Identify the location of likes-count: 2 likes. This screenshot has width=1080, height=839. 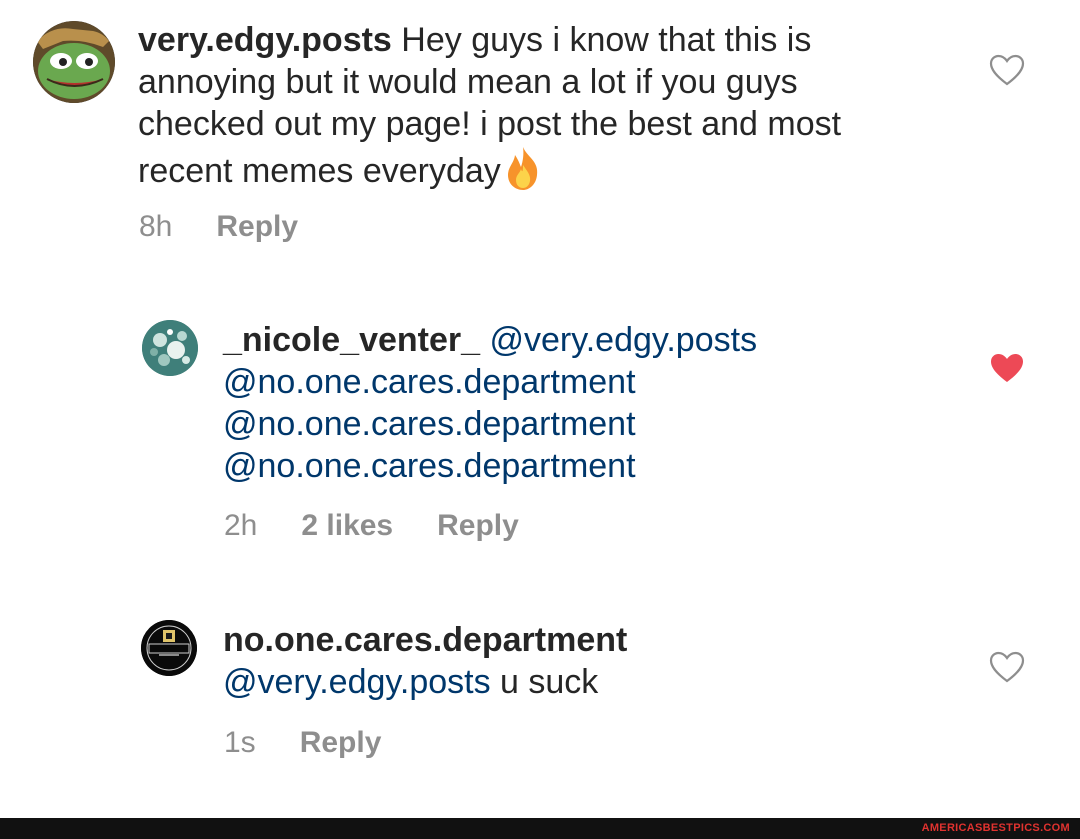
(347, 526).